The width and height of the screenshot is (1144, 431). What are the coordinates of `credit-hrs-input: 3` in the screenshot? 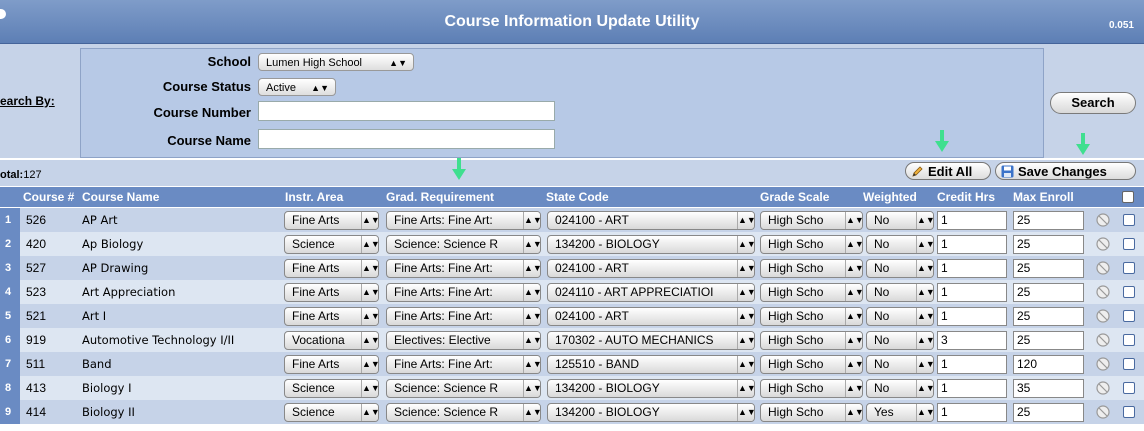 It's located at (972, 340).